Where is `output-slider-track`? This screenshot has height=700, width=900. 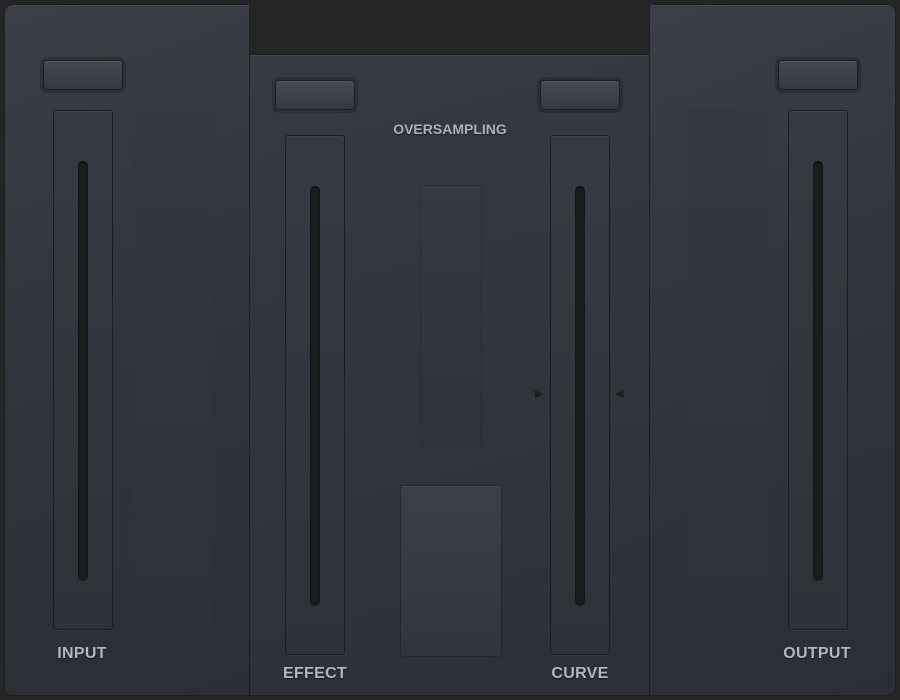
output-slider-track is located at coordinates (818, 371).